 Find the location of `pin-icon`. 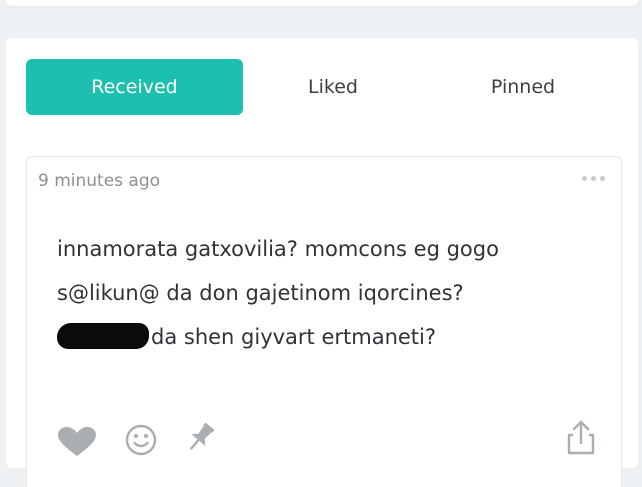

pin-icon is located at coordinates (201, 440).